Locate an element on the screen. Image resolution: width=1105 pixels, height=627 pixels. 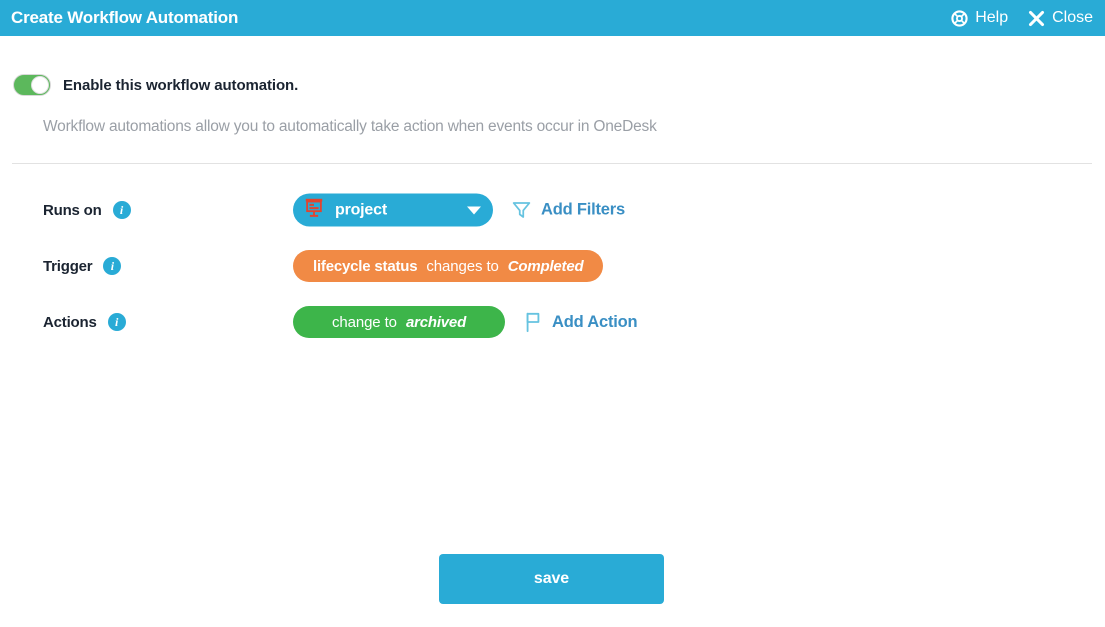
add-action-button: Add Action is located at coordinates (580, 322).